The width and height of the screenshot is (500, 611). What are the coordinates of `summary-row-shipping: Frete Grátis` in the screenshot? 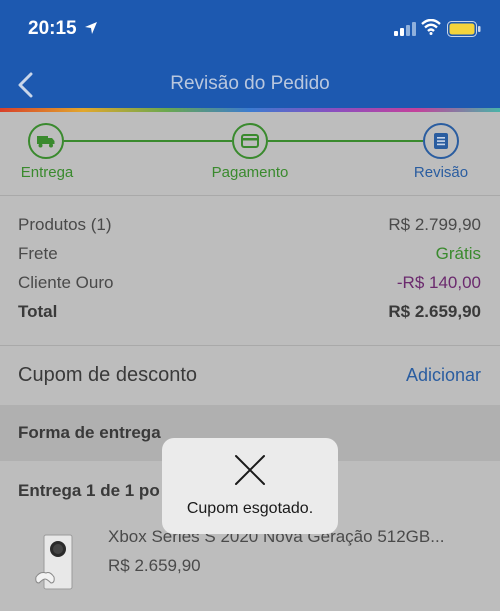 It's located at (249, 257).